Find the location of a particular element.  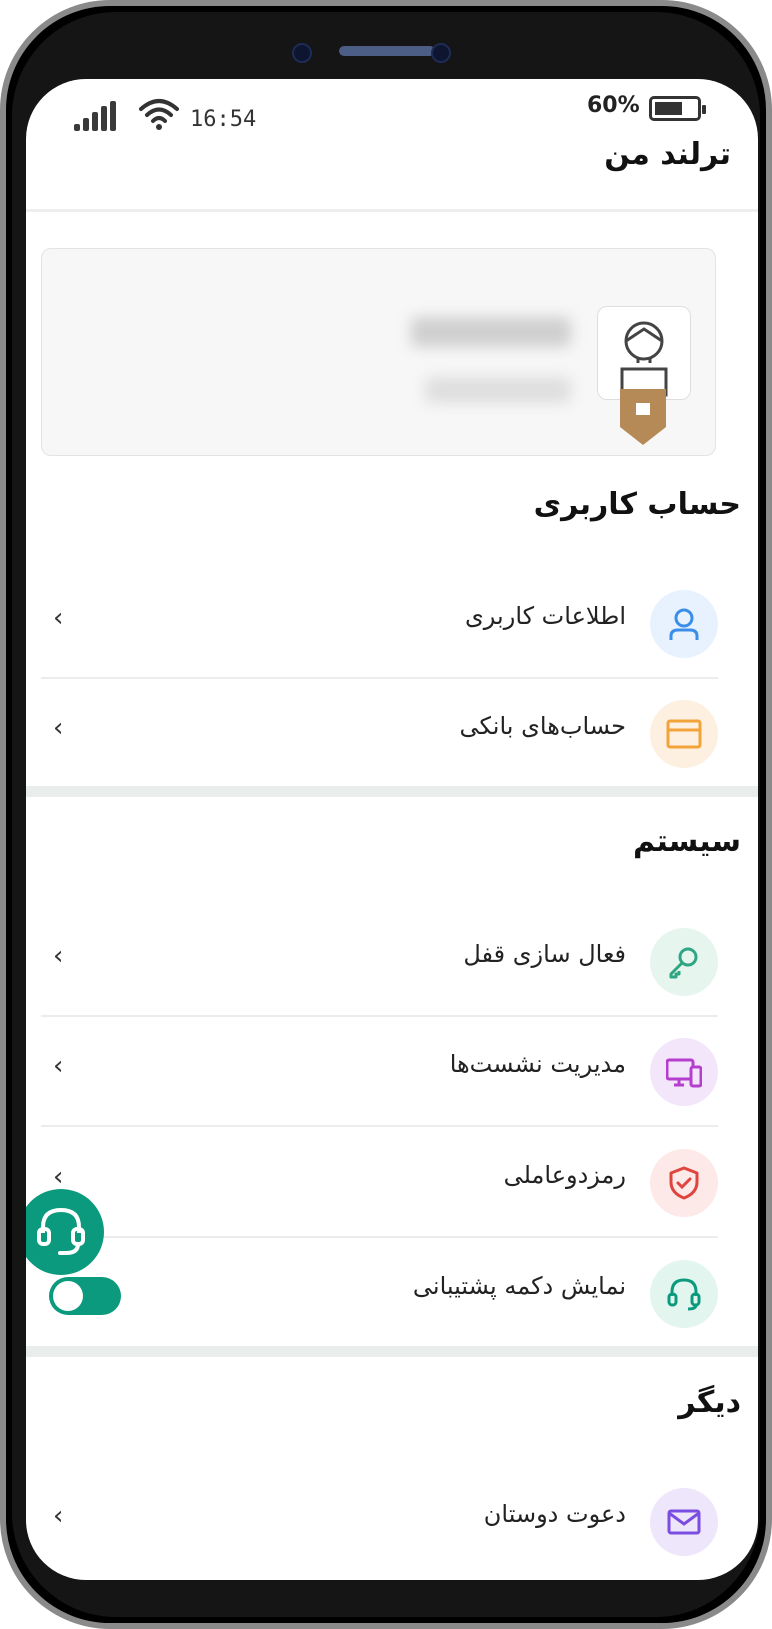

menu-item-user-info: اطلاعات کاربری ‹ is located at coordinates (379, 624).